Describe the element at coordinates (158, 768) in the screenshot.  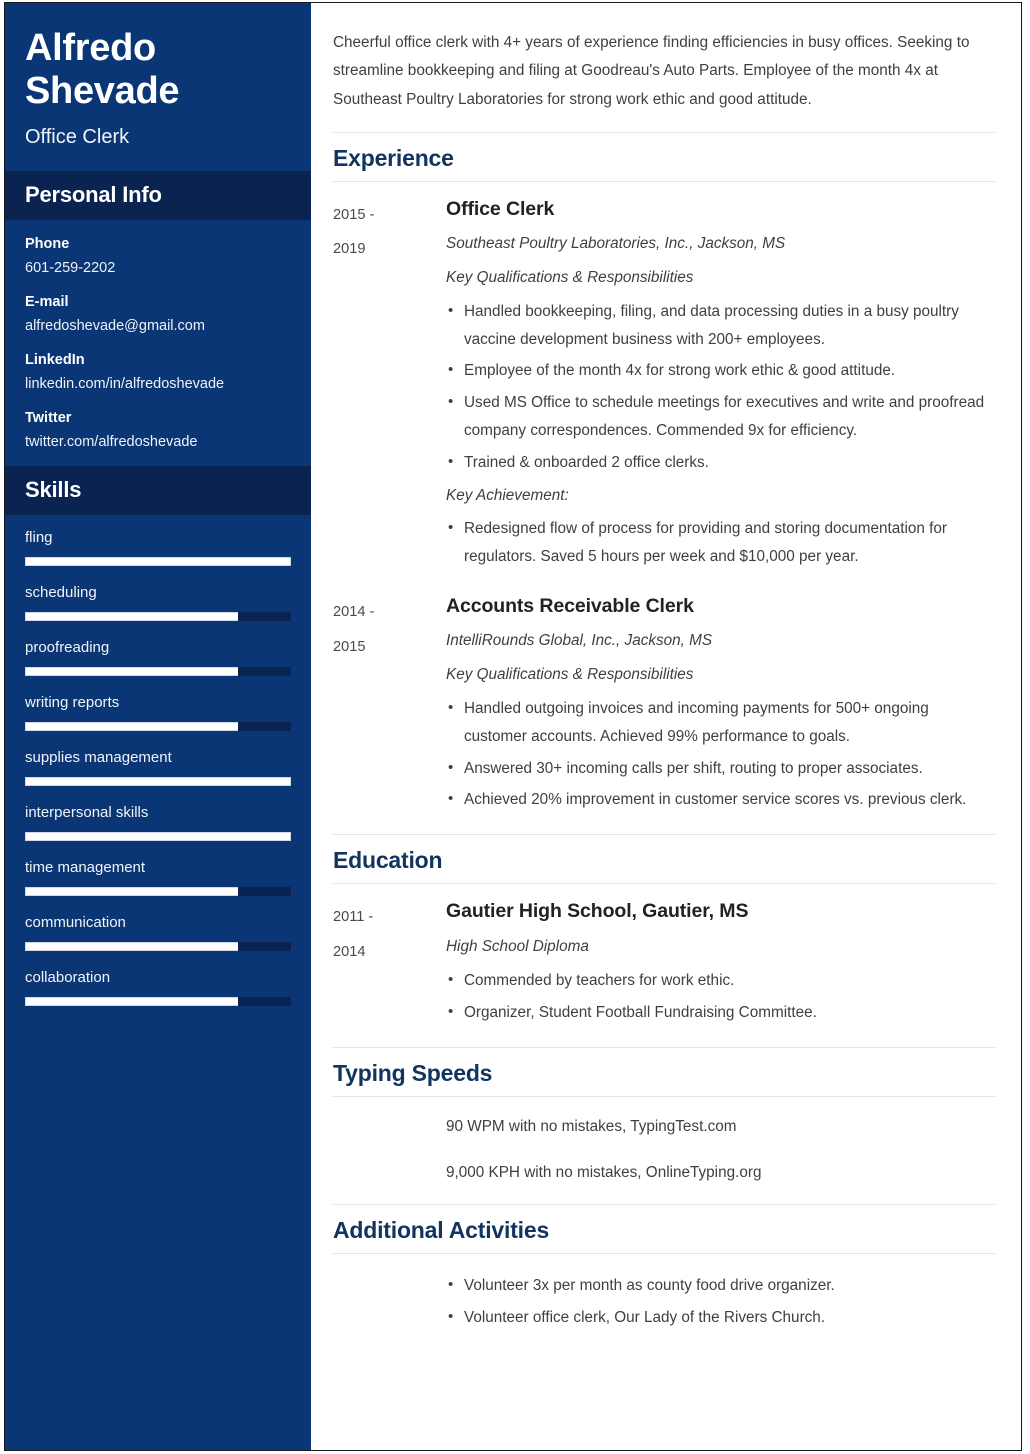
I see `skill-row: supplies management` at that location.